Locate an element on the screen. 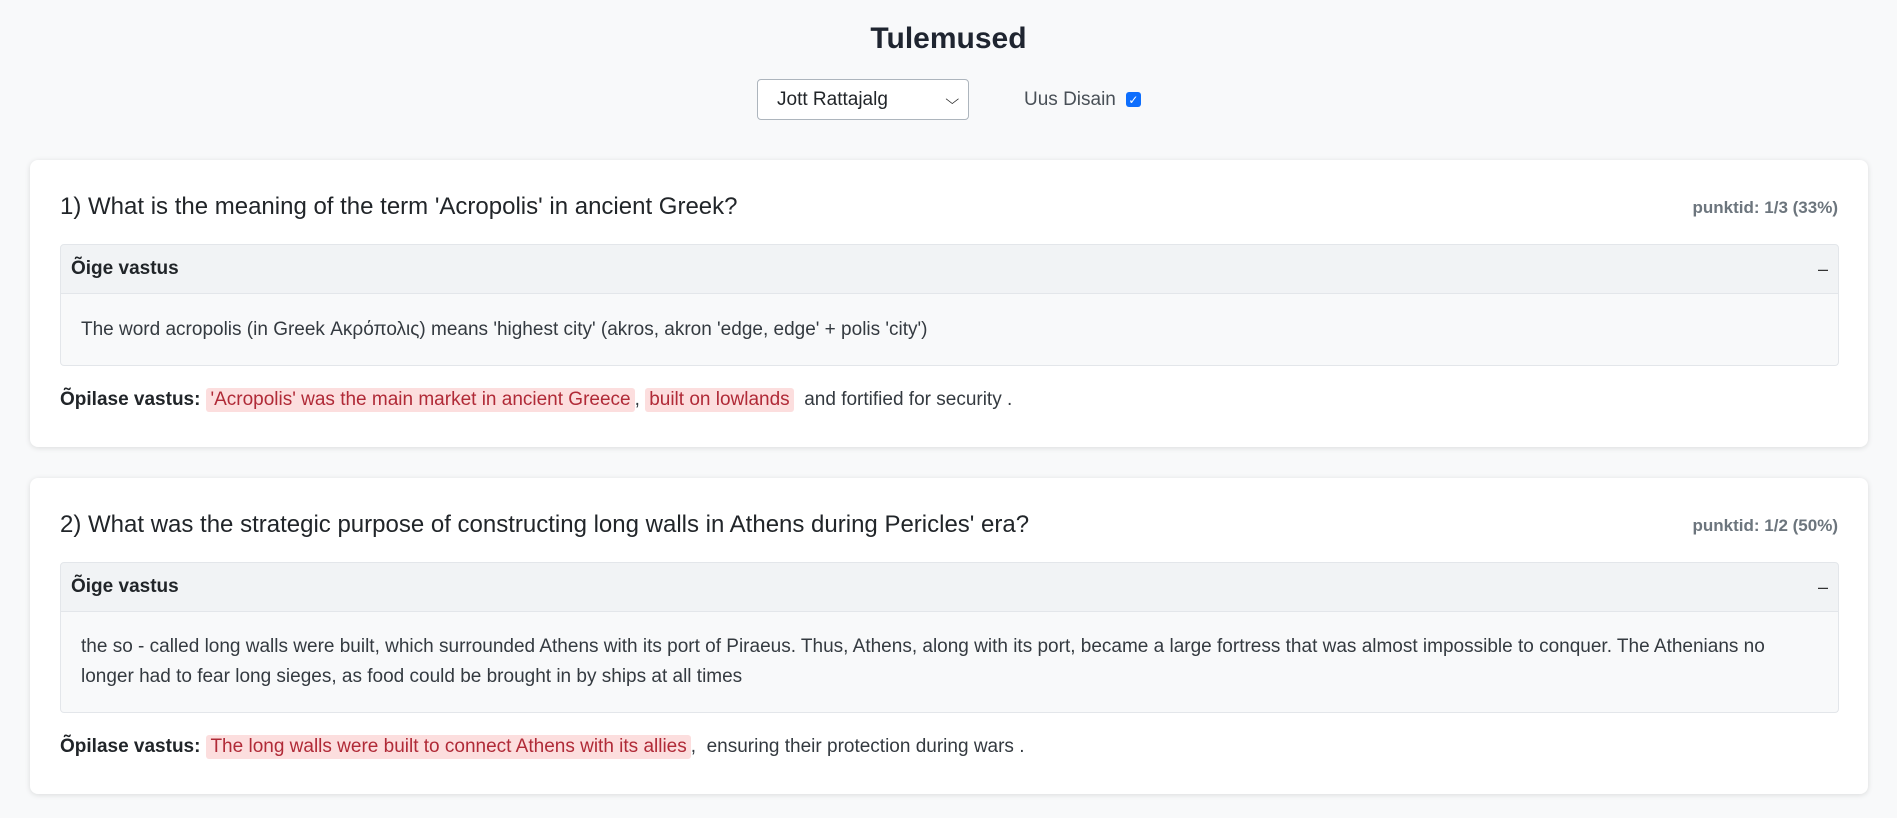  answer-segment: and fortified for security . is located at coordinates (903, 399).